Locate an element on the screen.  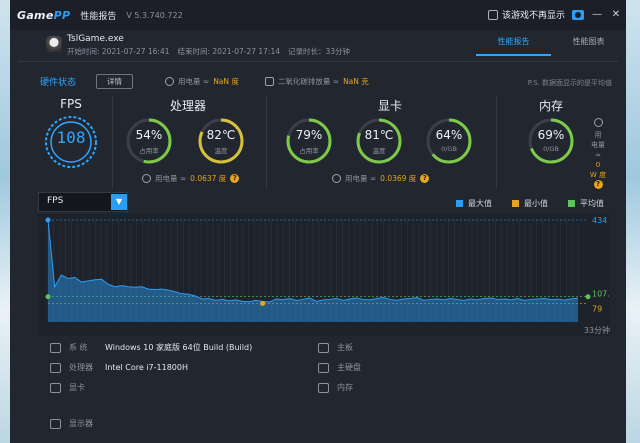
game-exe-name: TslGame.exe is located at coordinates (95, 39).